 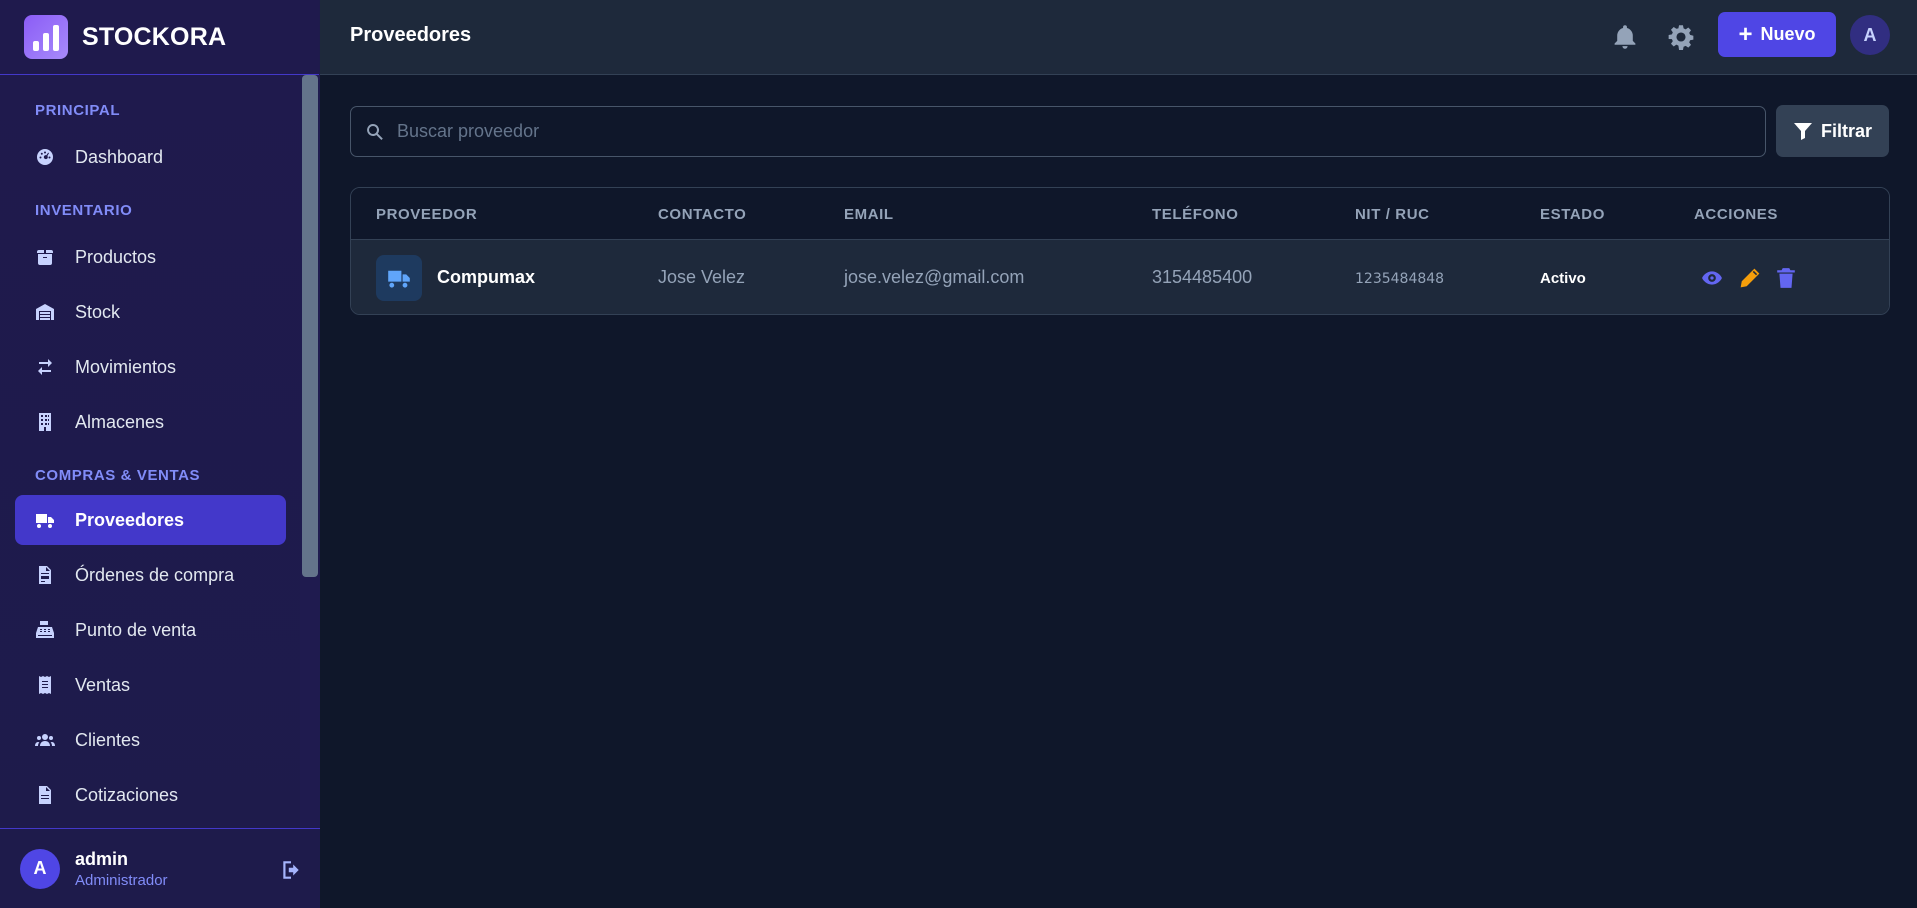 I want to click on sidebar-item-label: Productos, so click(x=116, y=256).